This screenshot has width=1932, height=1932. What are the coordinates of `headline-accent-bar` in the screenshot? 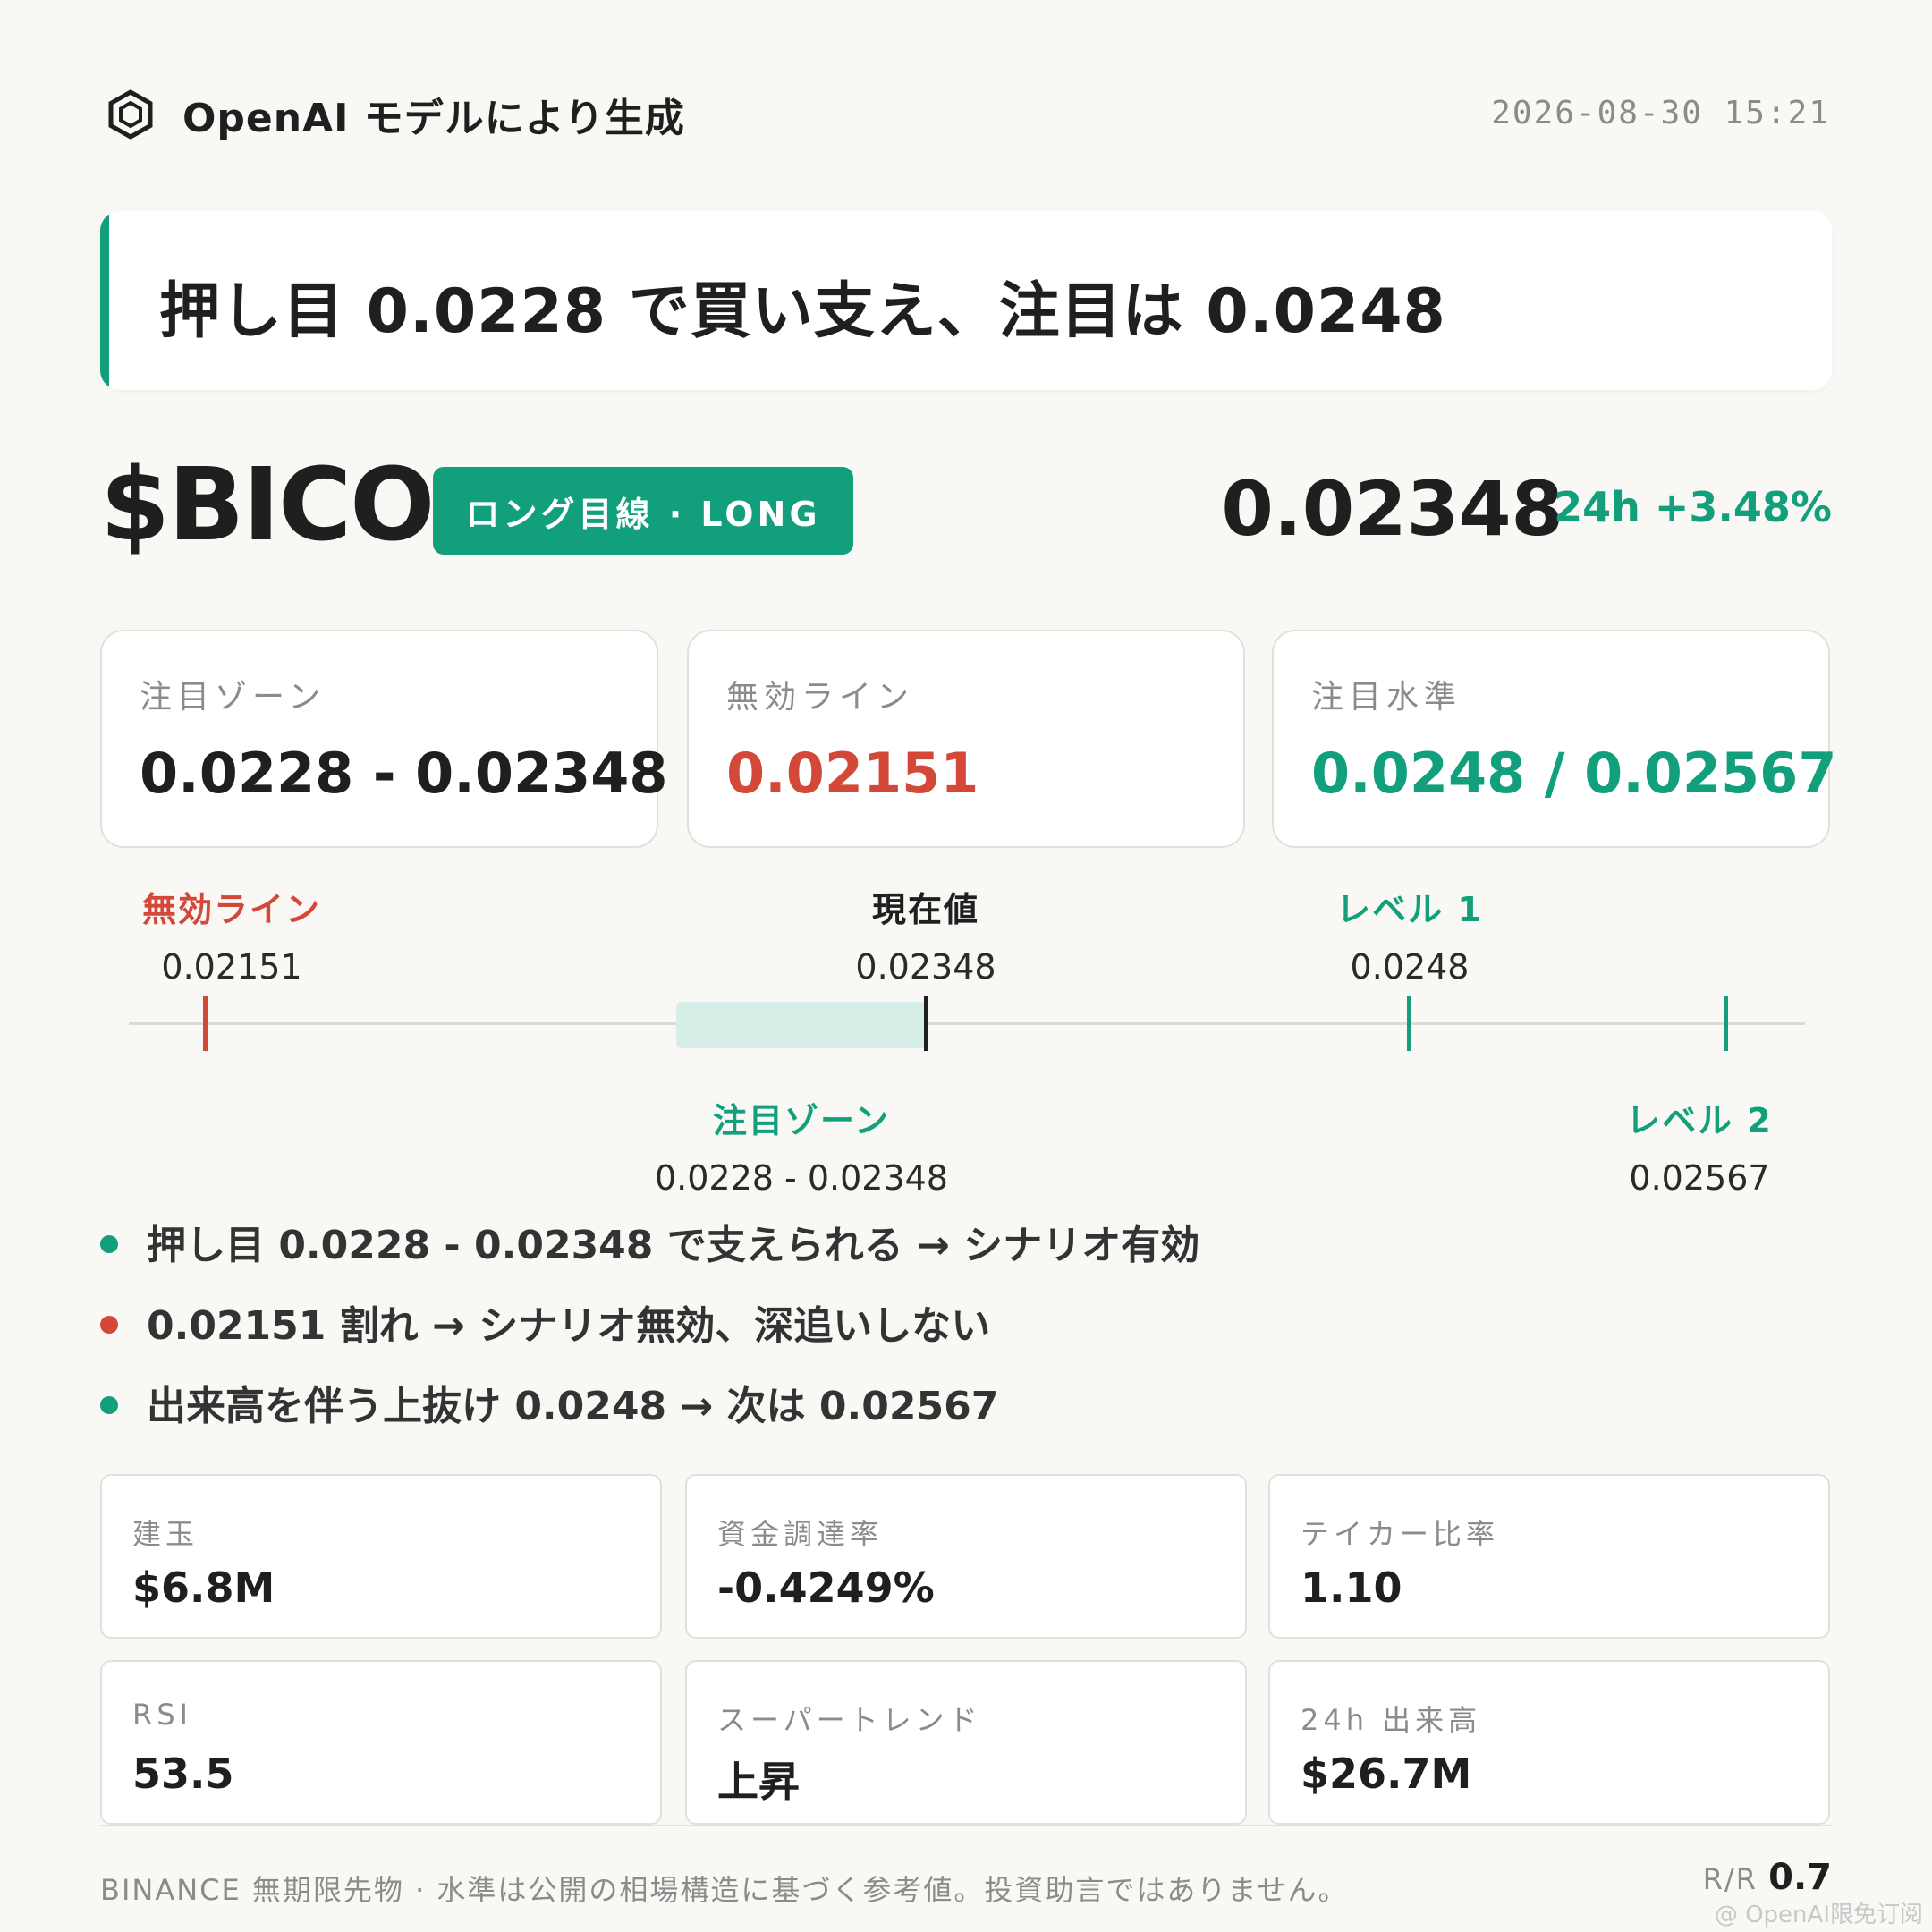 It's located at (104, 300).